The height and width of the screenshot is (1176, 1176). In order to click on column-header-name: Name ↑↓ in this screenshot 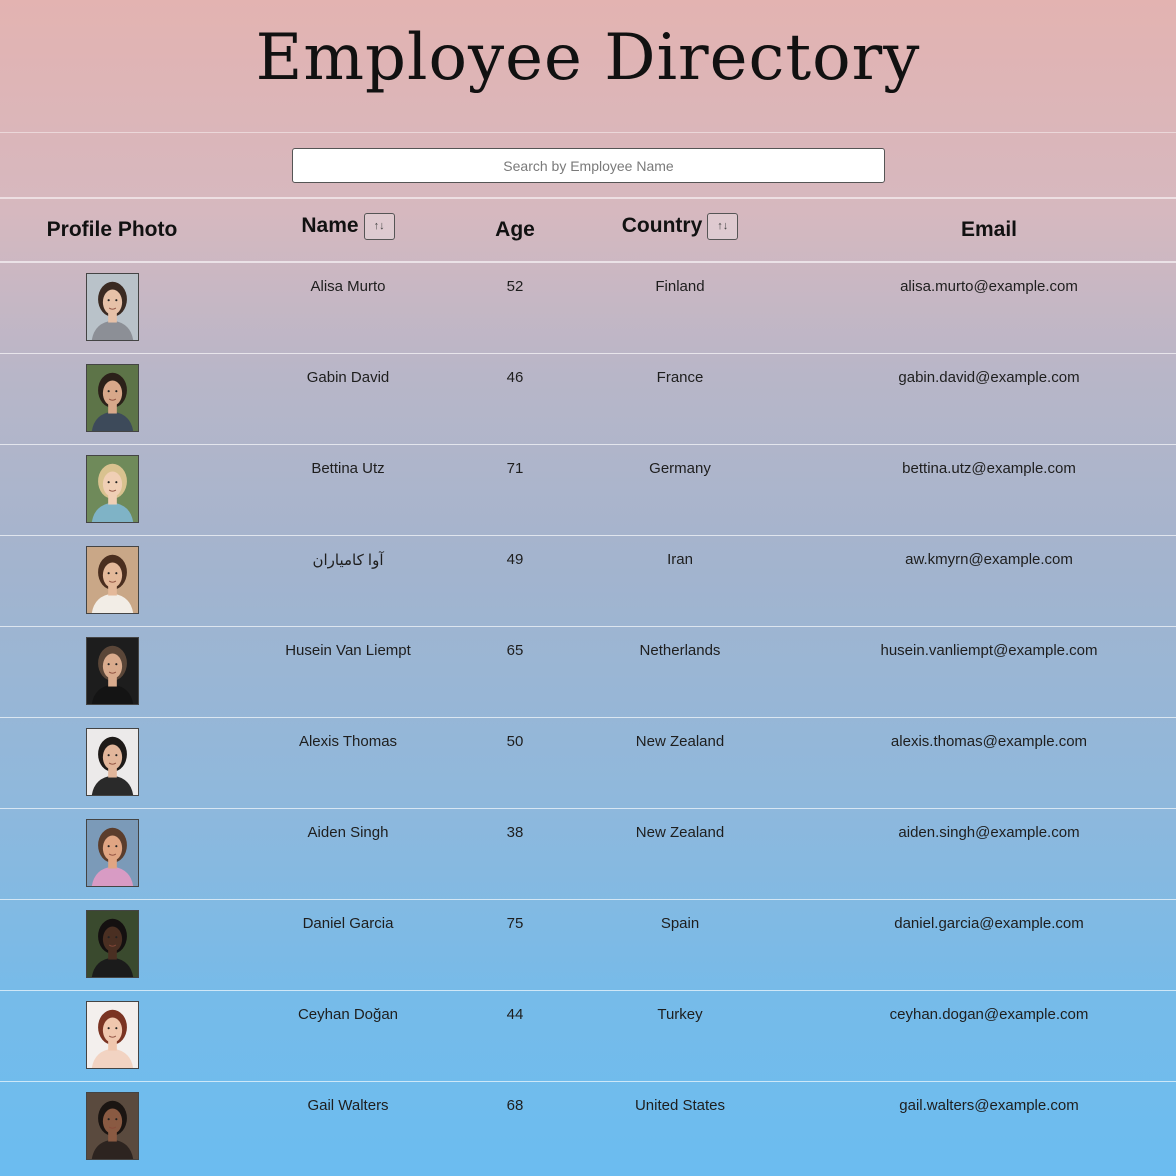, I will do `click(348, 230)`.